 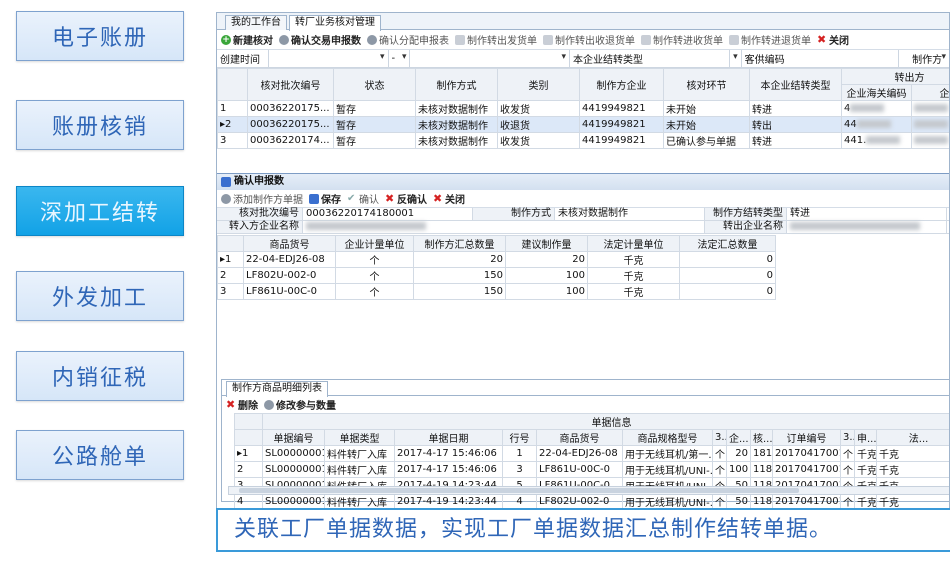 I want to click on col-spec: 商品规格型号, so click(x=667, y=437).